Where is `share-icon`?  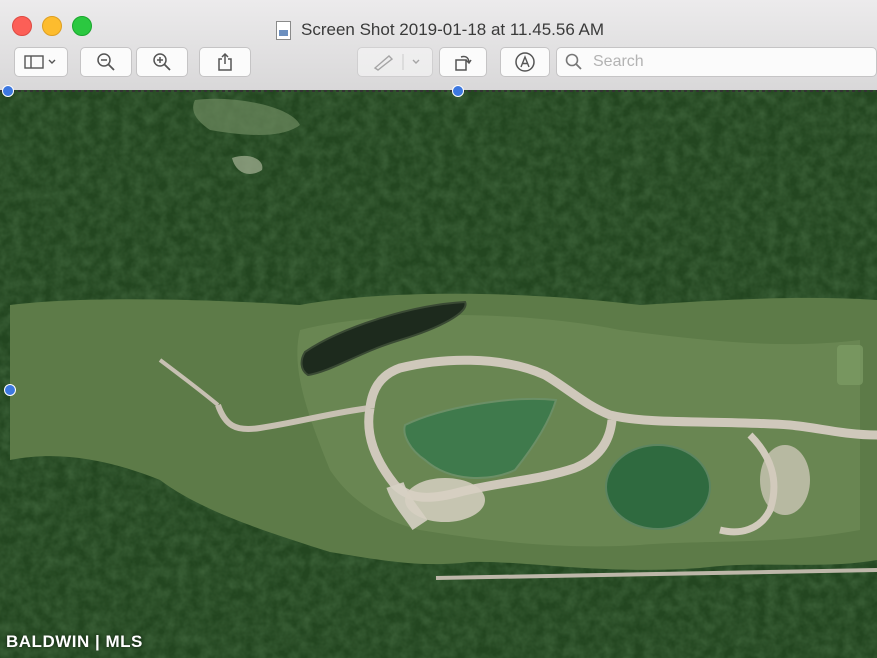
share-icon is located at coordinates (225, 61).